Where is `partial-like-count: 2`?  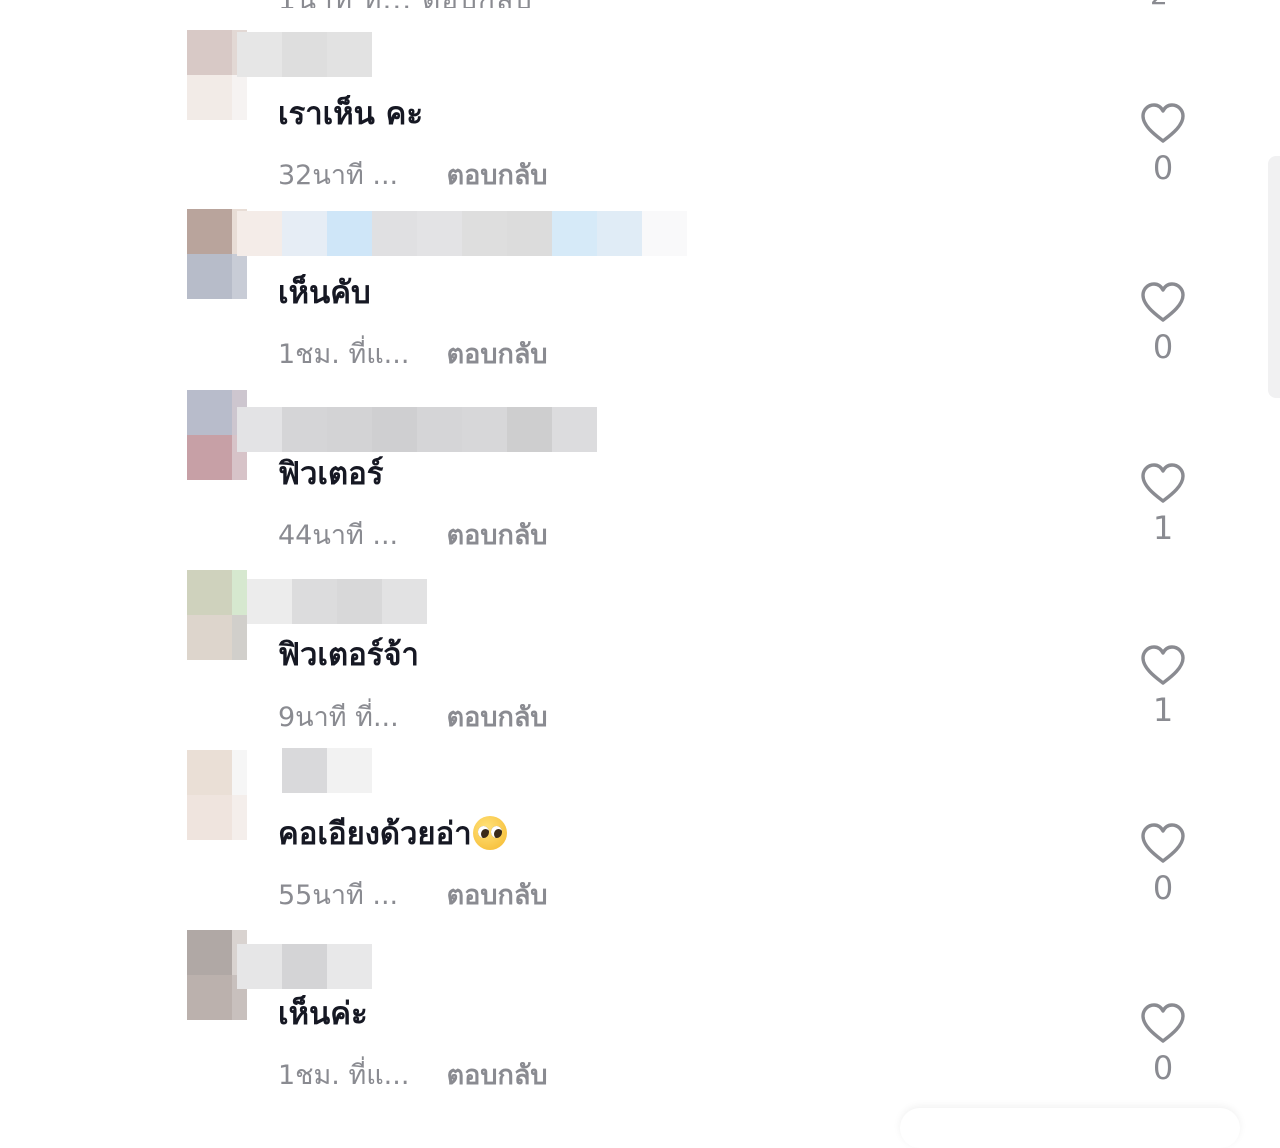
partial-like-count: 2 is located at coordinates (1159, 4).